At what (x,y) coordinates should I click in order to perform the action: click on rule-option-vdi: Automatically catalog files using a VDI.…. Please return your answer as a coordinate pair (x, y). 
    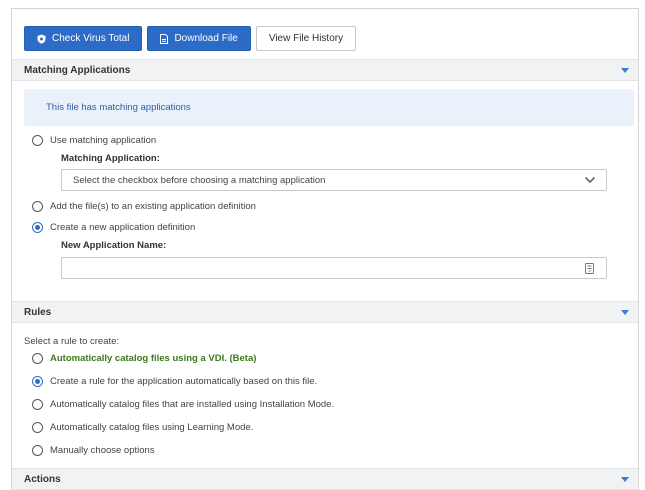
    Looking at the image, I should click on (144, 358).